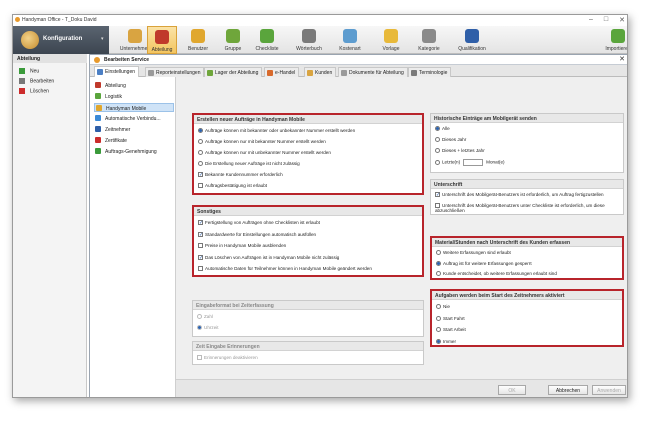  I want to click on ok-button: OK, so click(512, 390).